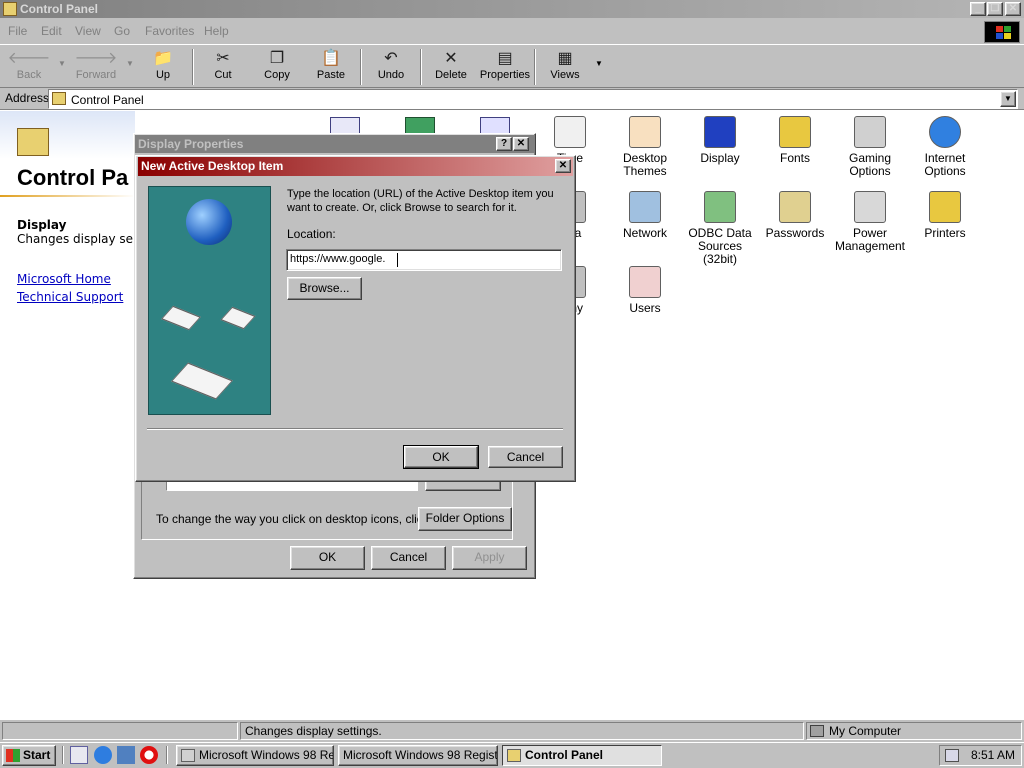 This screenshot has width=1024, height=768. Describe the element at coordinates (331, 68) in the screenshot. I see `paste-button: 📋 Paste` at that location.